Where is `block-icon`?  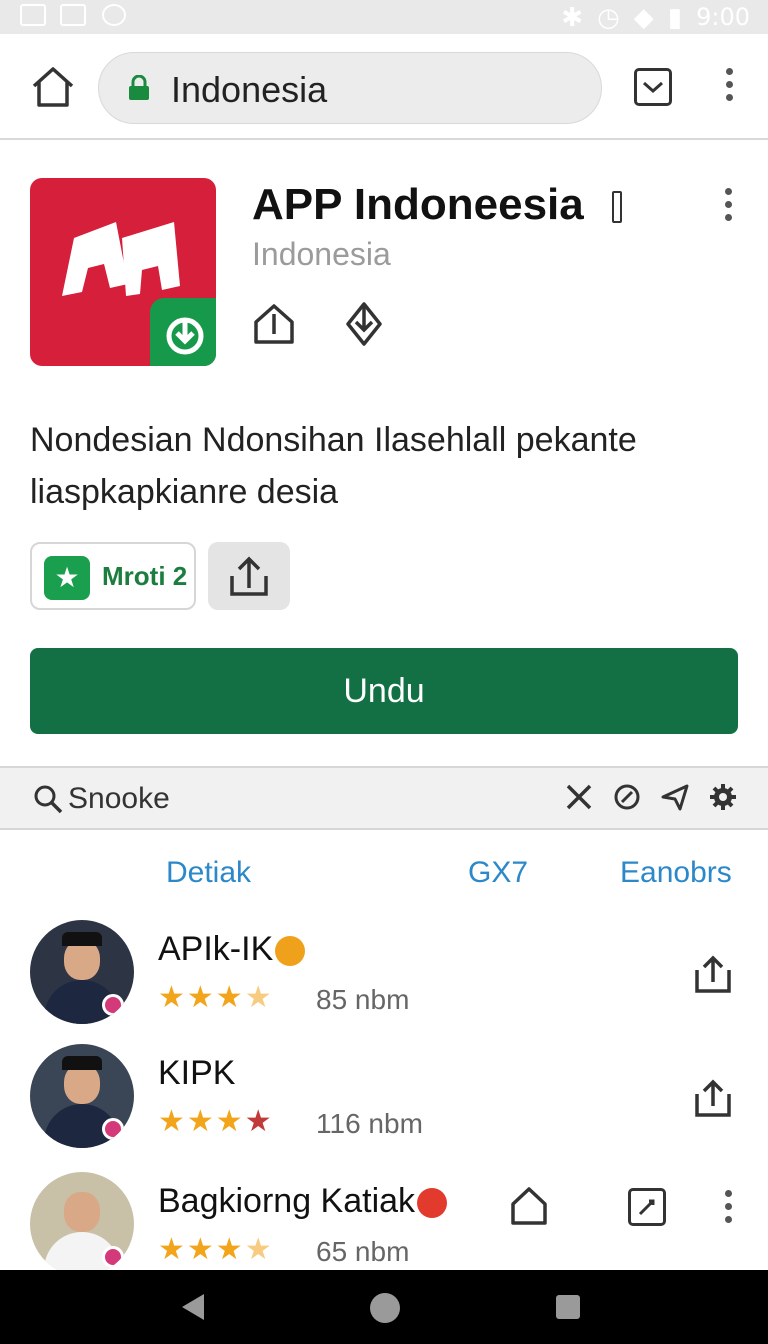
block-icon is located at coordinates (627, 797).